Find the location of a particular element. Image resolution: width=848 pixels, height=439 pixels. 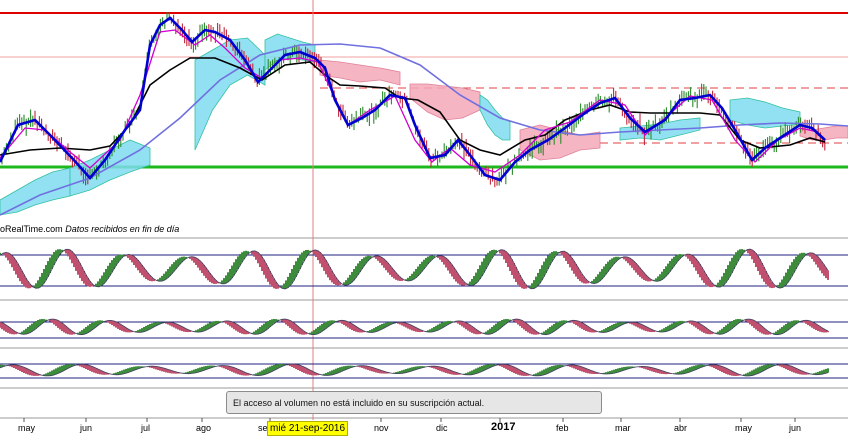

x-label-feb: feb is located at coordinates (562, 428).